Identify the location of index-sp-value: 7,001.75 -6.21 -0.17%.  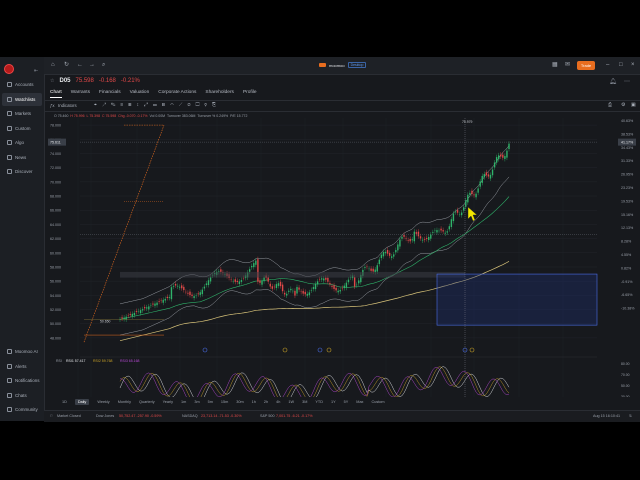
(294, 416).